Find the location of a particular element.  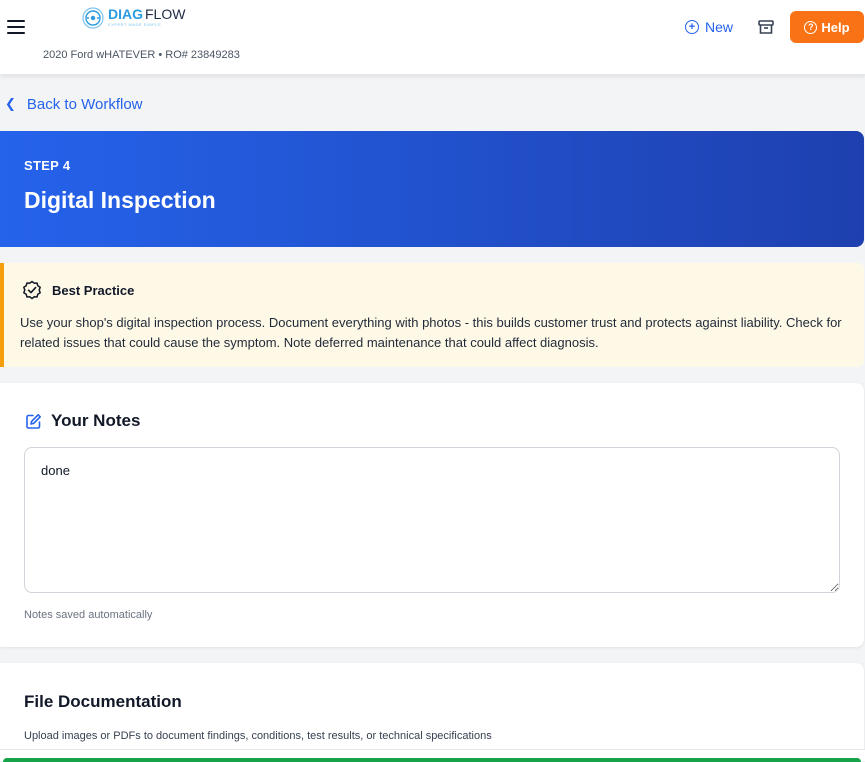

back-to-workflow-link: ❮ Back to Workflow is located at coordinates (74, 104).